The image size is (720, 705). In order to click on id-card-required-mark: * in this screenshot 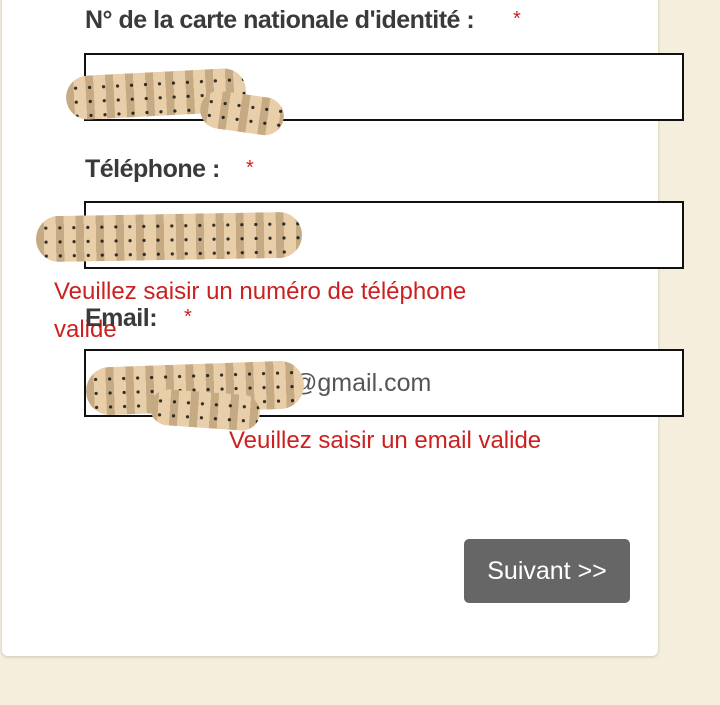, I will do `click(517, 19)`.